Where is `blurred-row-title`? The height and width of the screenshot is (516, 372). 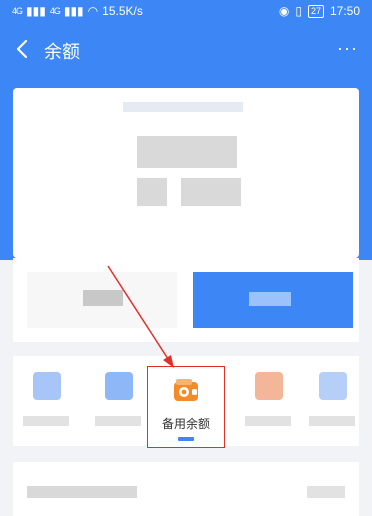
blurred-row-title is located at coordinates (82, 492).